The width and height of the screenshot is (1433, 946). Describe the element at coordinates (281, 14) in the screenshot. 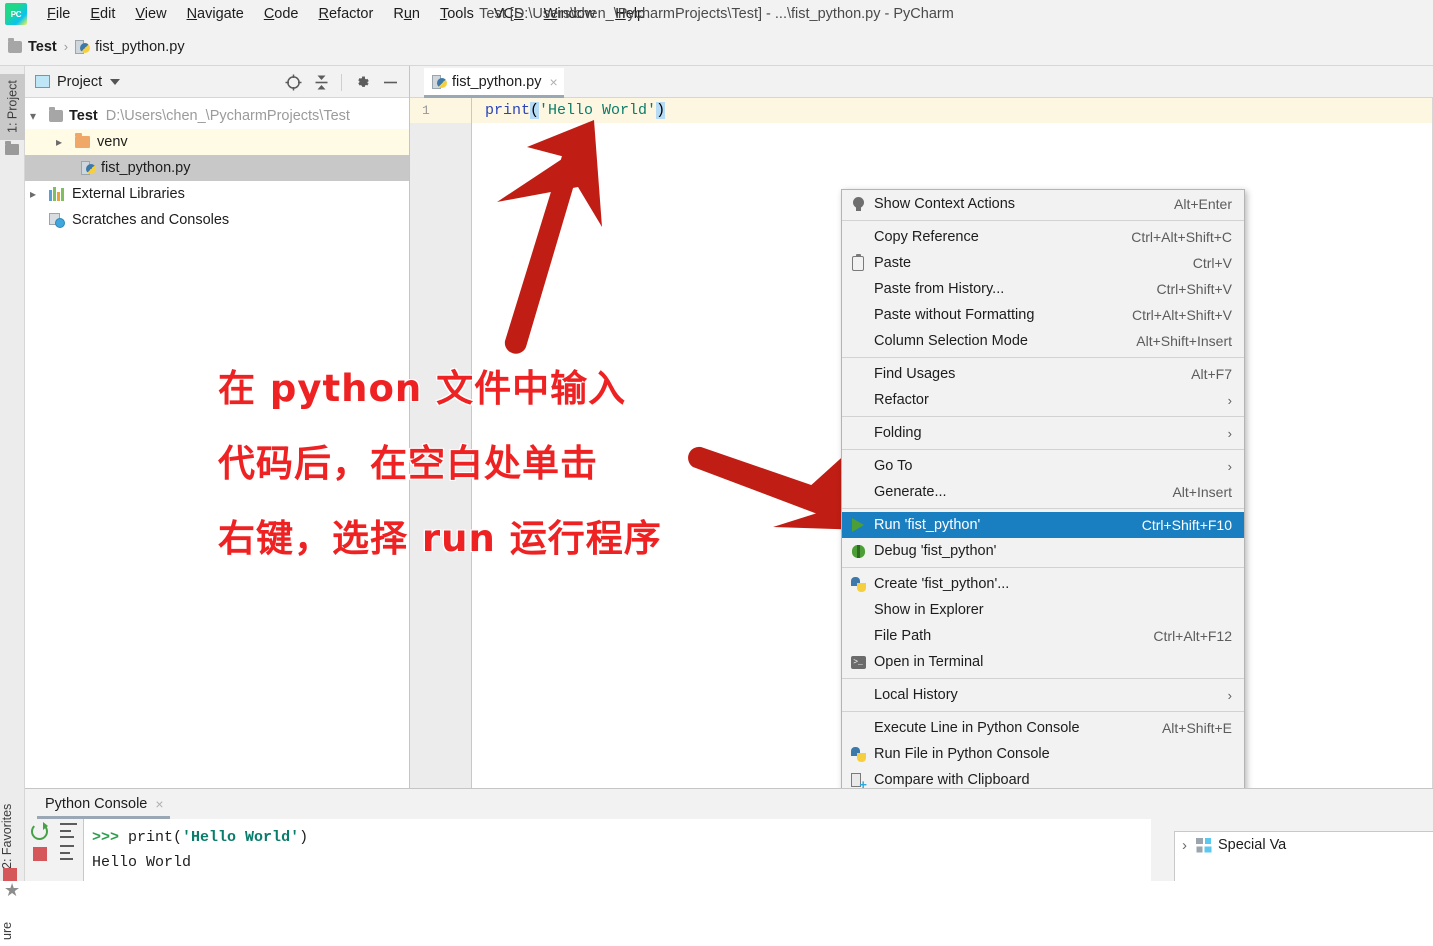

I see `menu-code: Code` at that location.